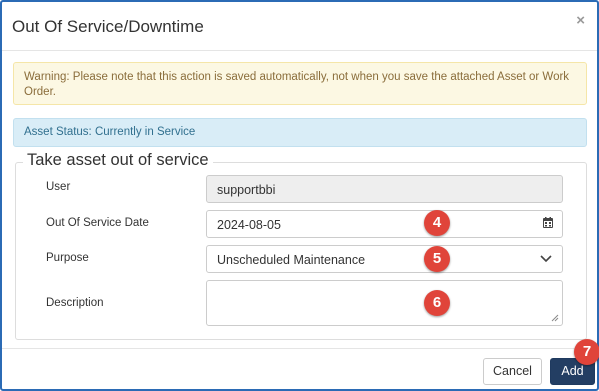 The width and height of the screenshot is (599, 391). What do you see at coordinates (291, 260) in the screenshot?
I see `purpose-value: Unscheduled Maintenance` at bounding box center [291, 260].